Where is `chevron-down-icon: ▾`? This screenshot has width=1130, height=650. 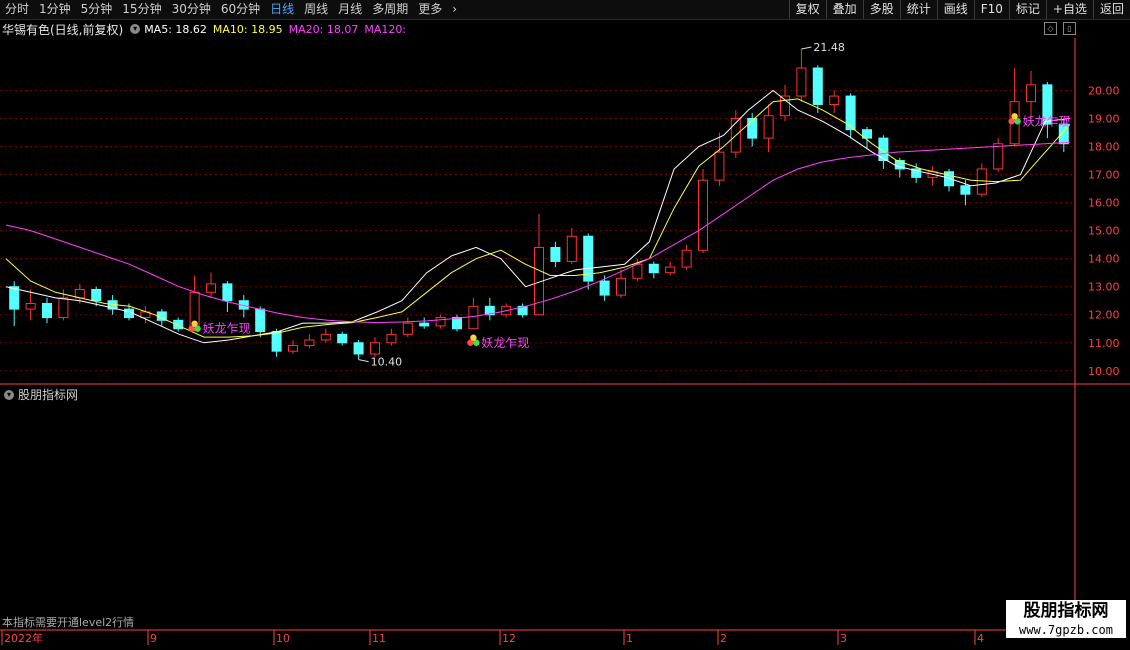 chevron-down-icon: ▾ is located at coordinates (9, 394).